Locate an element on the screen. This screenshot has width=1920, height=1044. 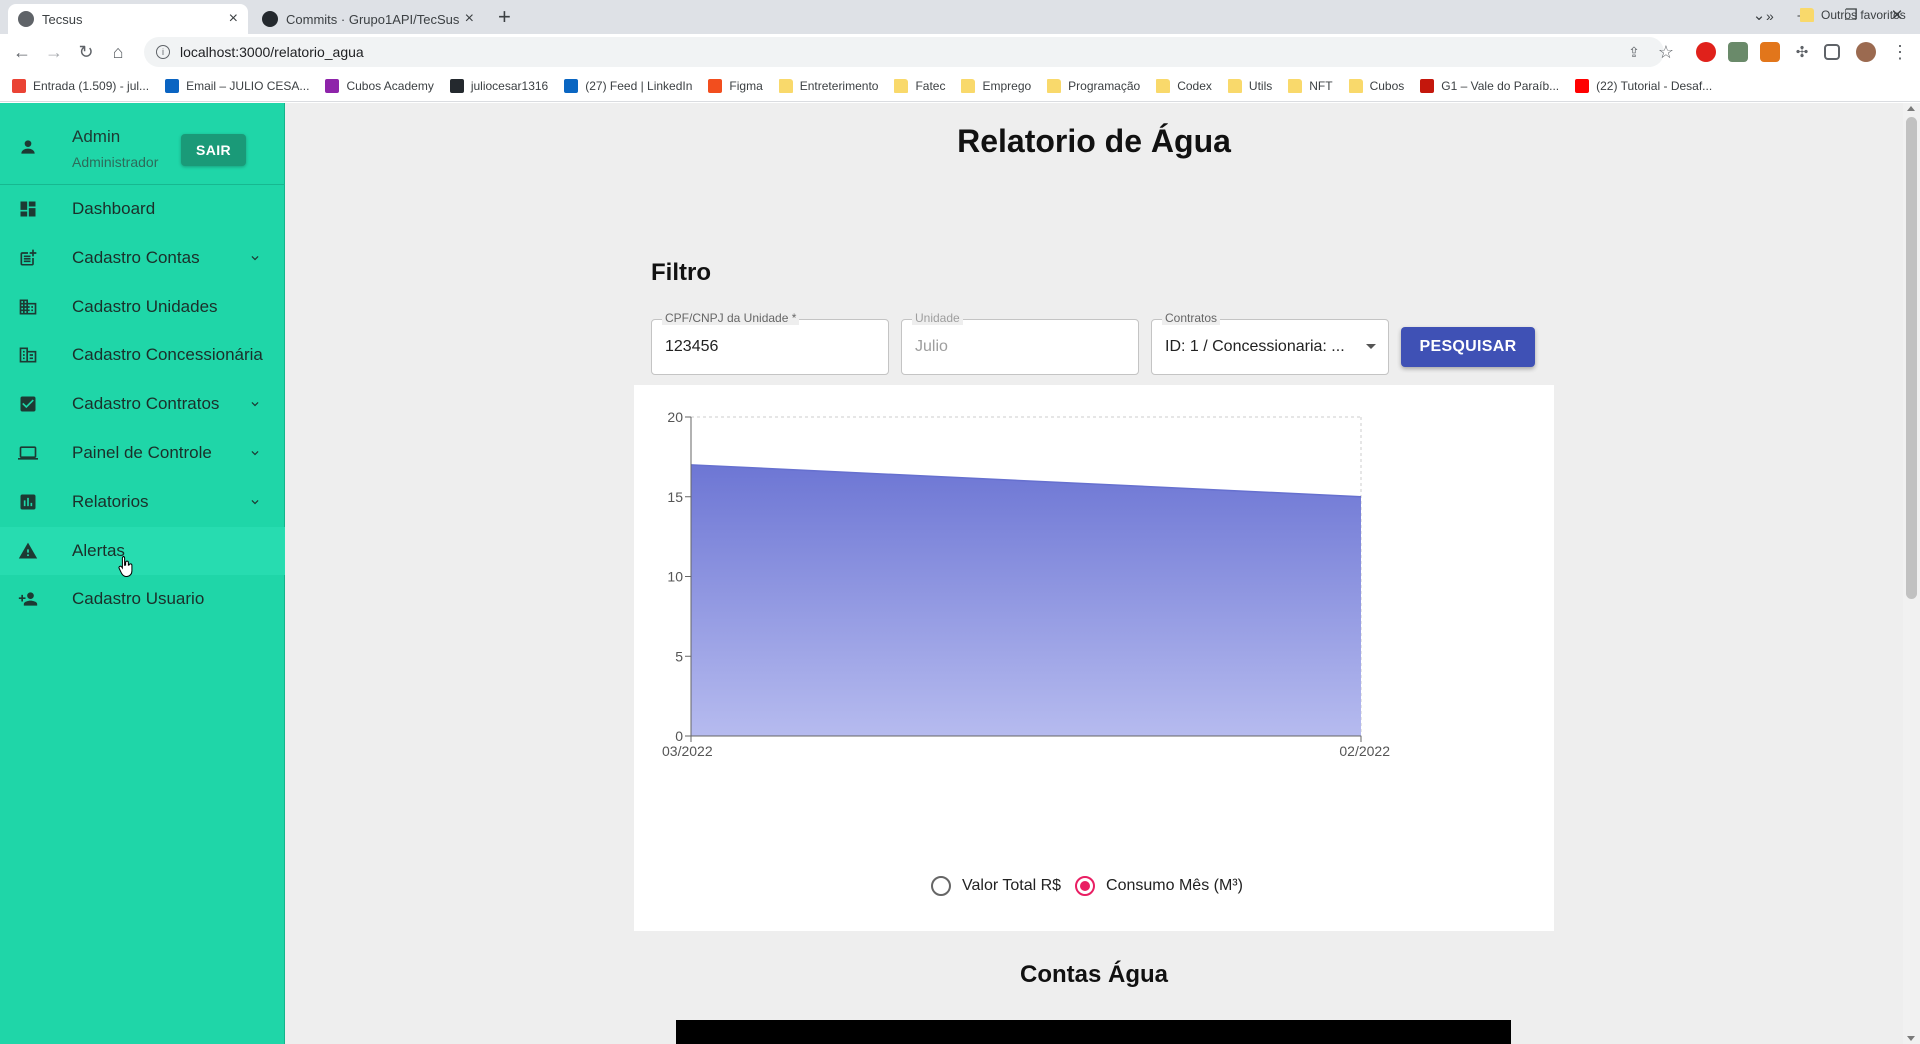
metamask-icon is located at coordinates (1770, 52).